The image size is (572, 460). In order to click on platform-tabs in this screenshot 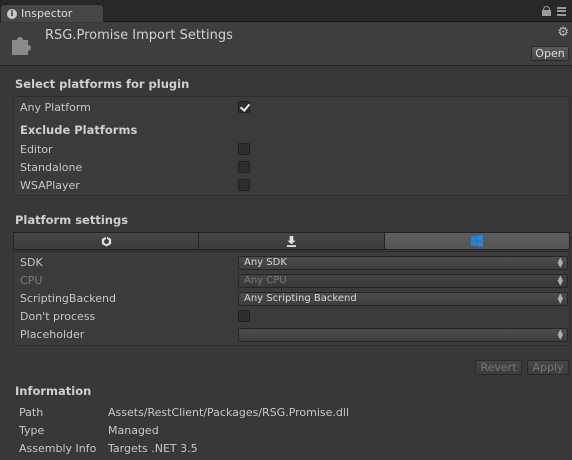, I will do `click(291, 241)`.